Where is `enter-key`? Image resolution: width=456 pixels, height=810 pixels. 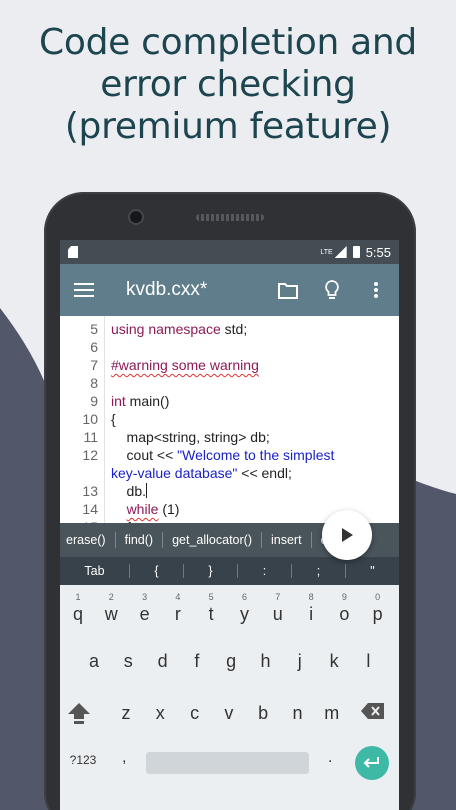
enter-key is located at coordinates (372, 763).